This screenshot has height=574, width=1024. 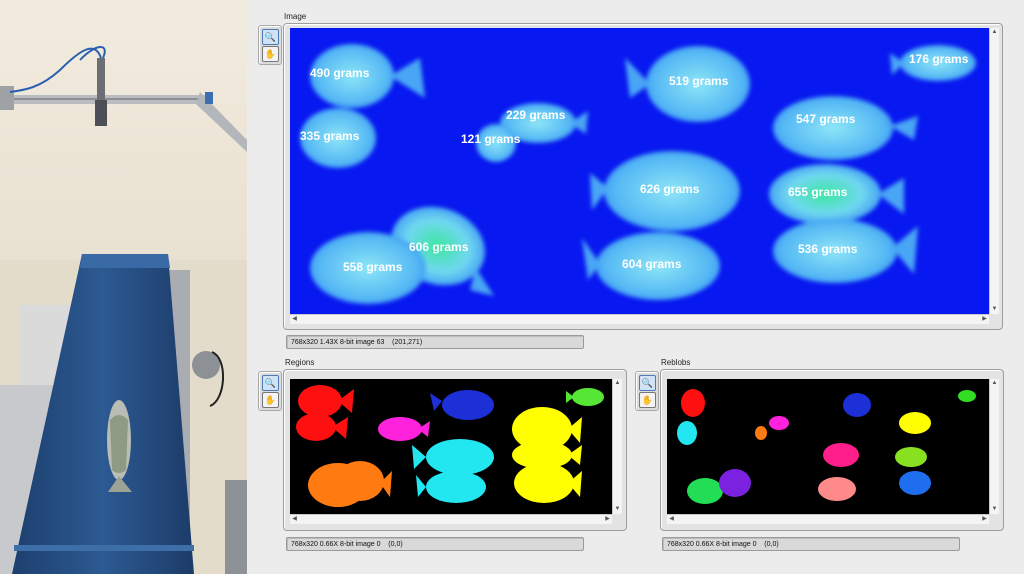 What do you see at coordinates (330, 136) in the screenshot?
I see `weight-label: 335 grams` at bounding box center [330, 136].